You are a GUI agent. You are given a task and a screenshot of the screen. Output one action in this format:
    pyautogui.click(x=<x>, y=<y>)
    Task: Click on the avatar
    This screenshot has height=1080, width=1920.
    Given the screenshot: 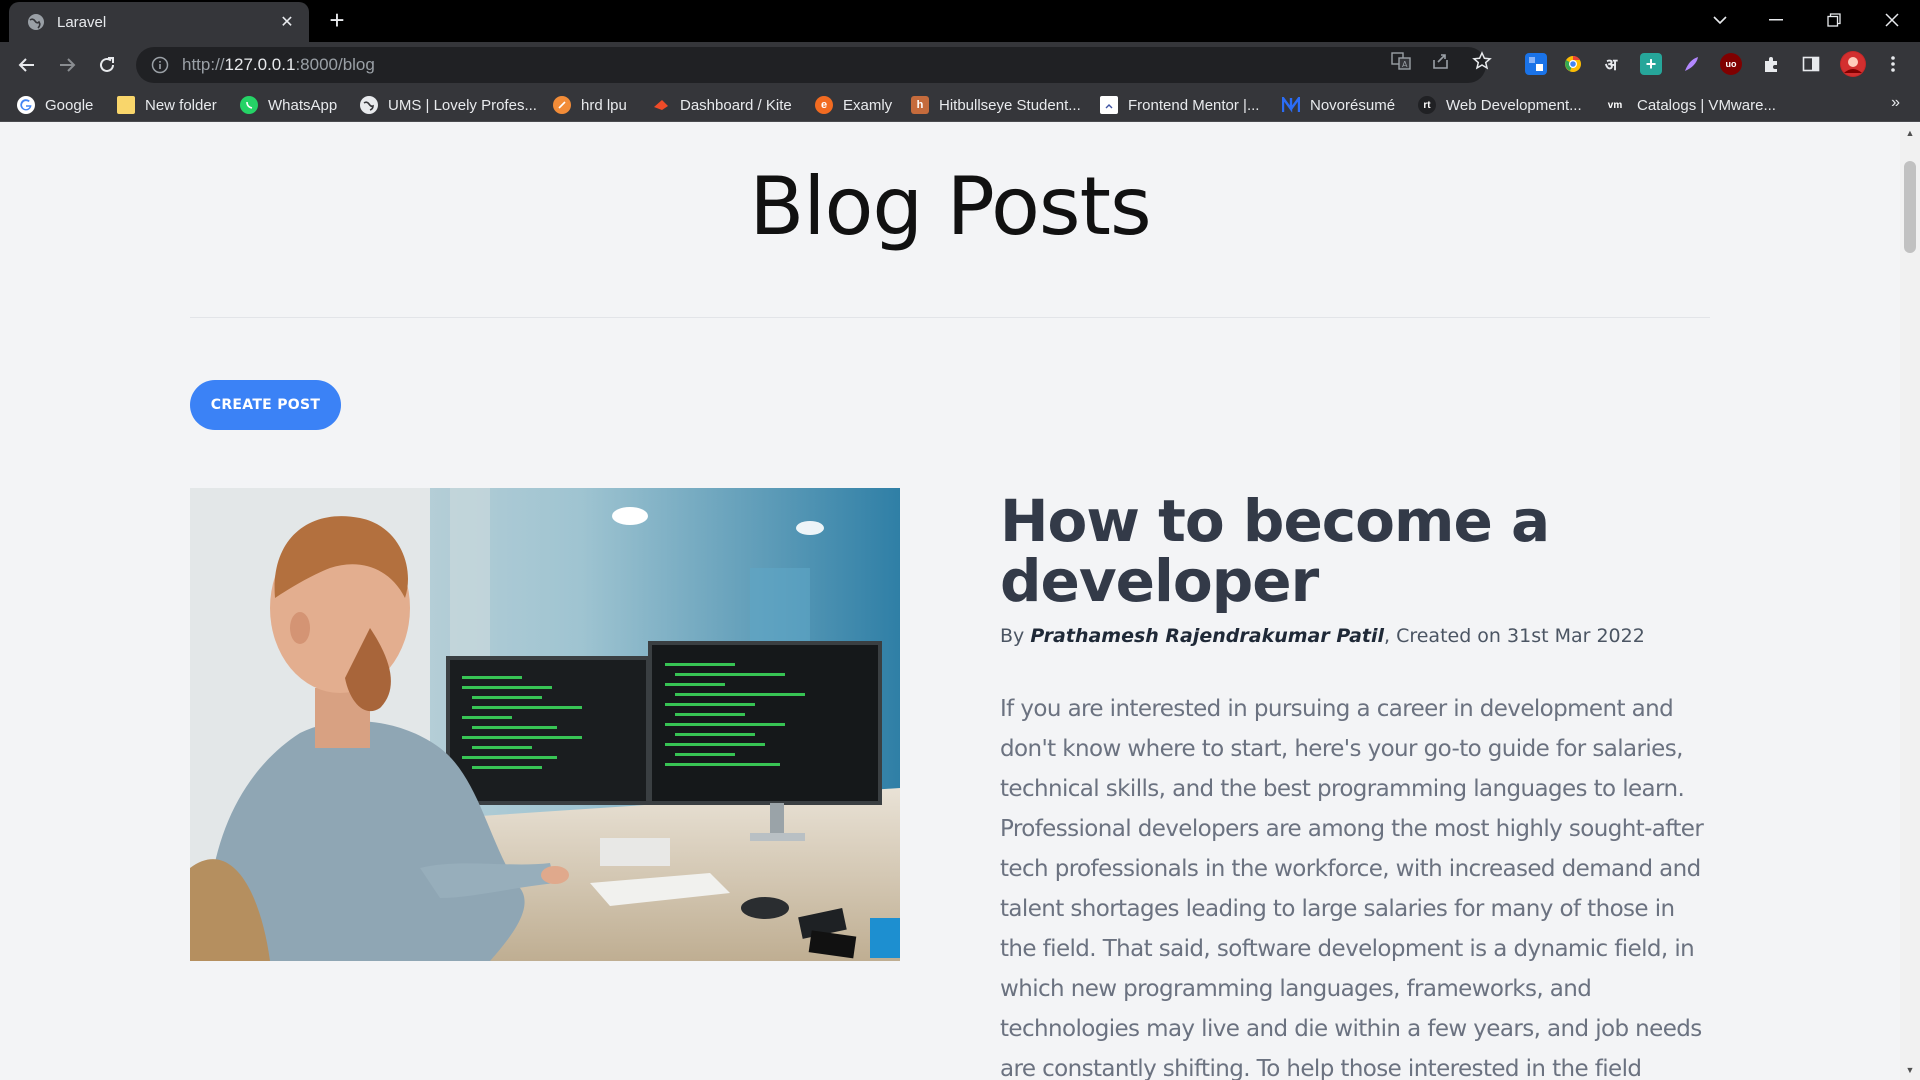 What is the action you would take?
    pyautogui.click(x=1853, y=64)
    